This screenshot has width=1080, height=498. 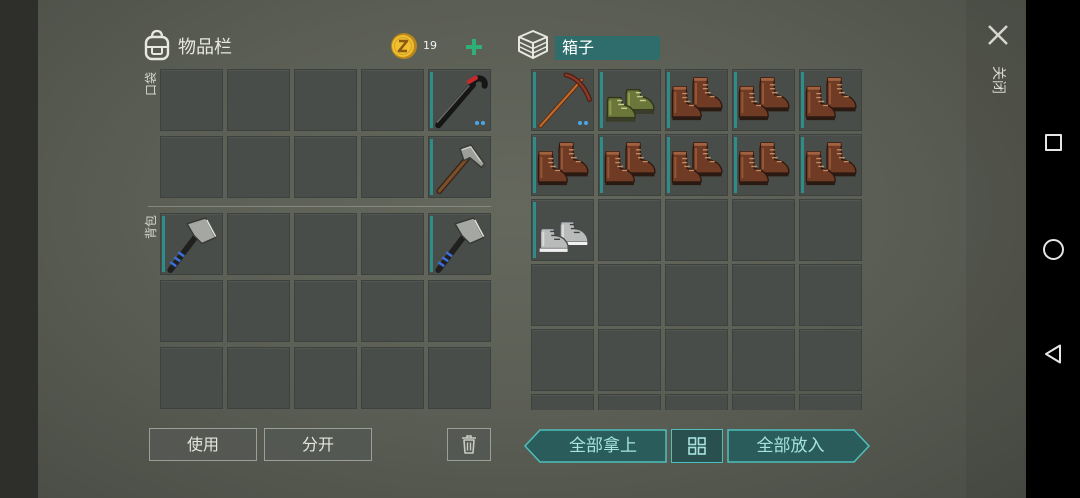 I want to click on close-icon, so click(x=998, y=35).